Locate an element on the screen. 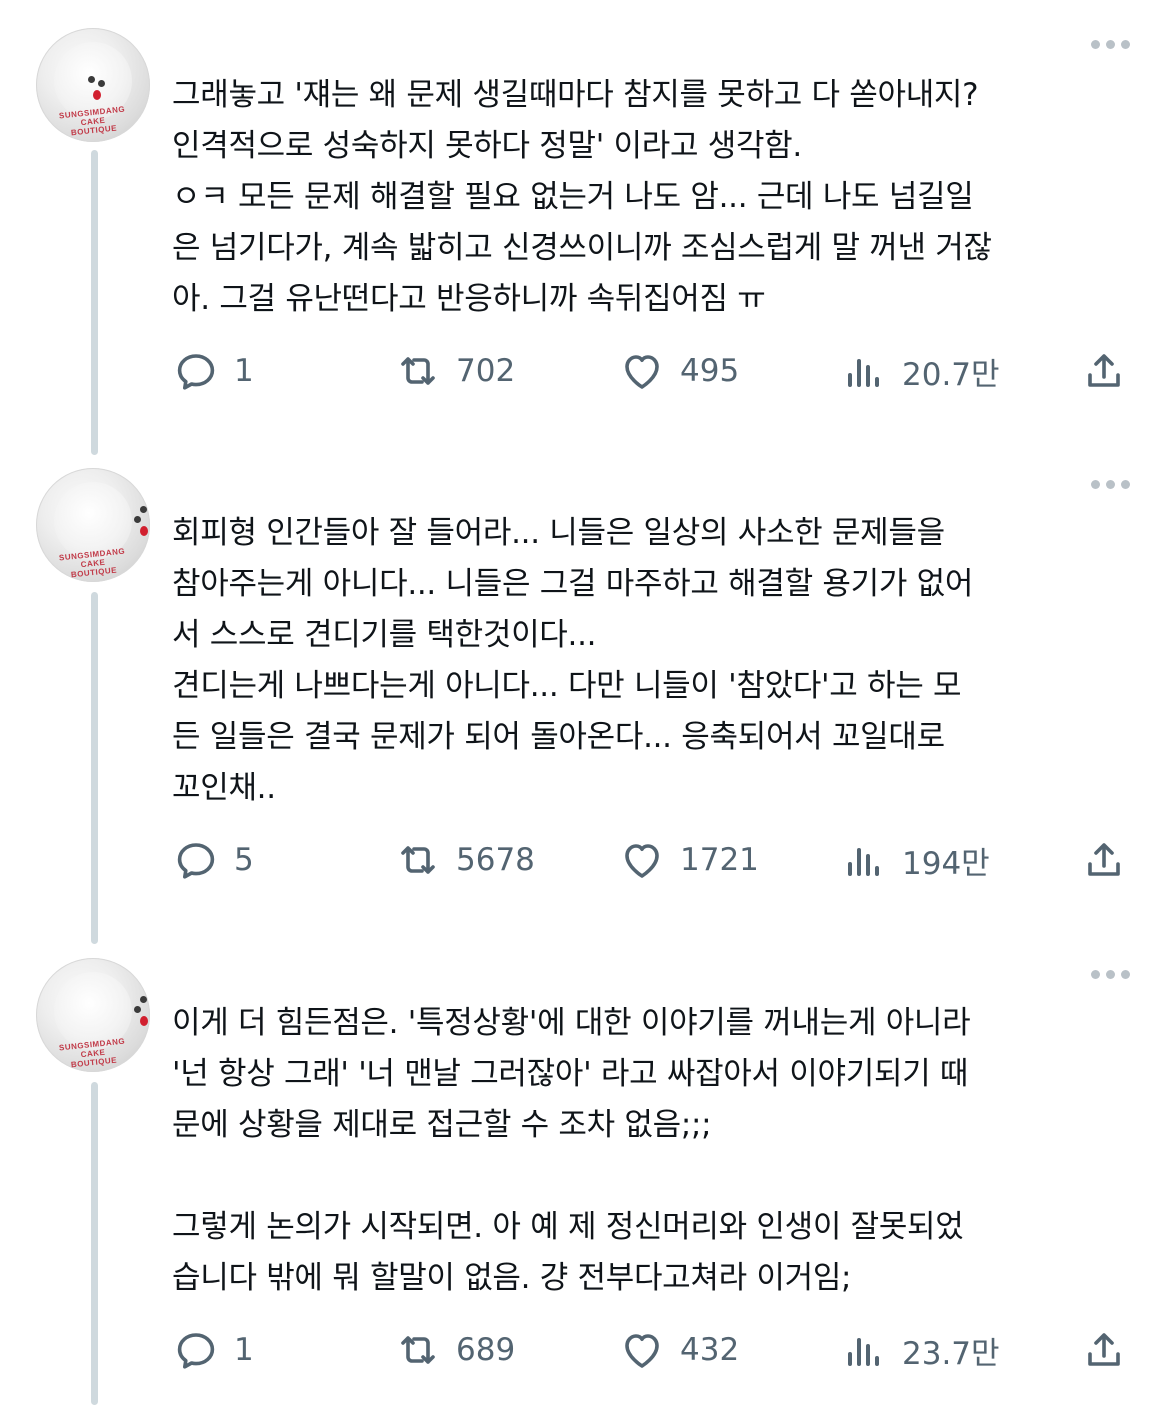  like-count: 1721 is located at coordinates (719, 860).